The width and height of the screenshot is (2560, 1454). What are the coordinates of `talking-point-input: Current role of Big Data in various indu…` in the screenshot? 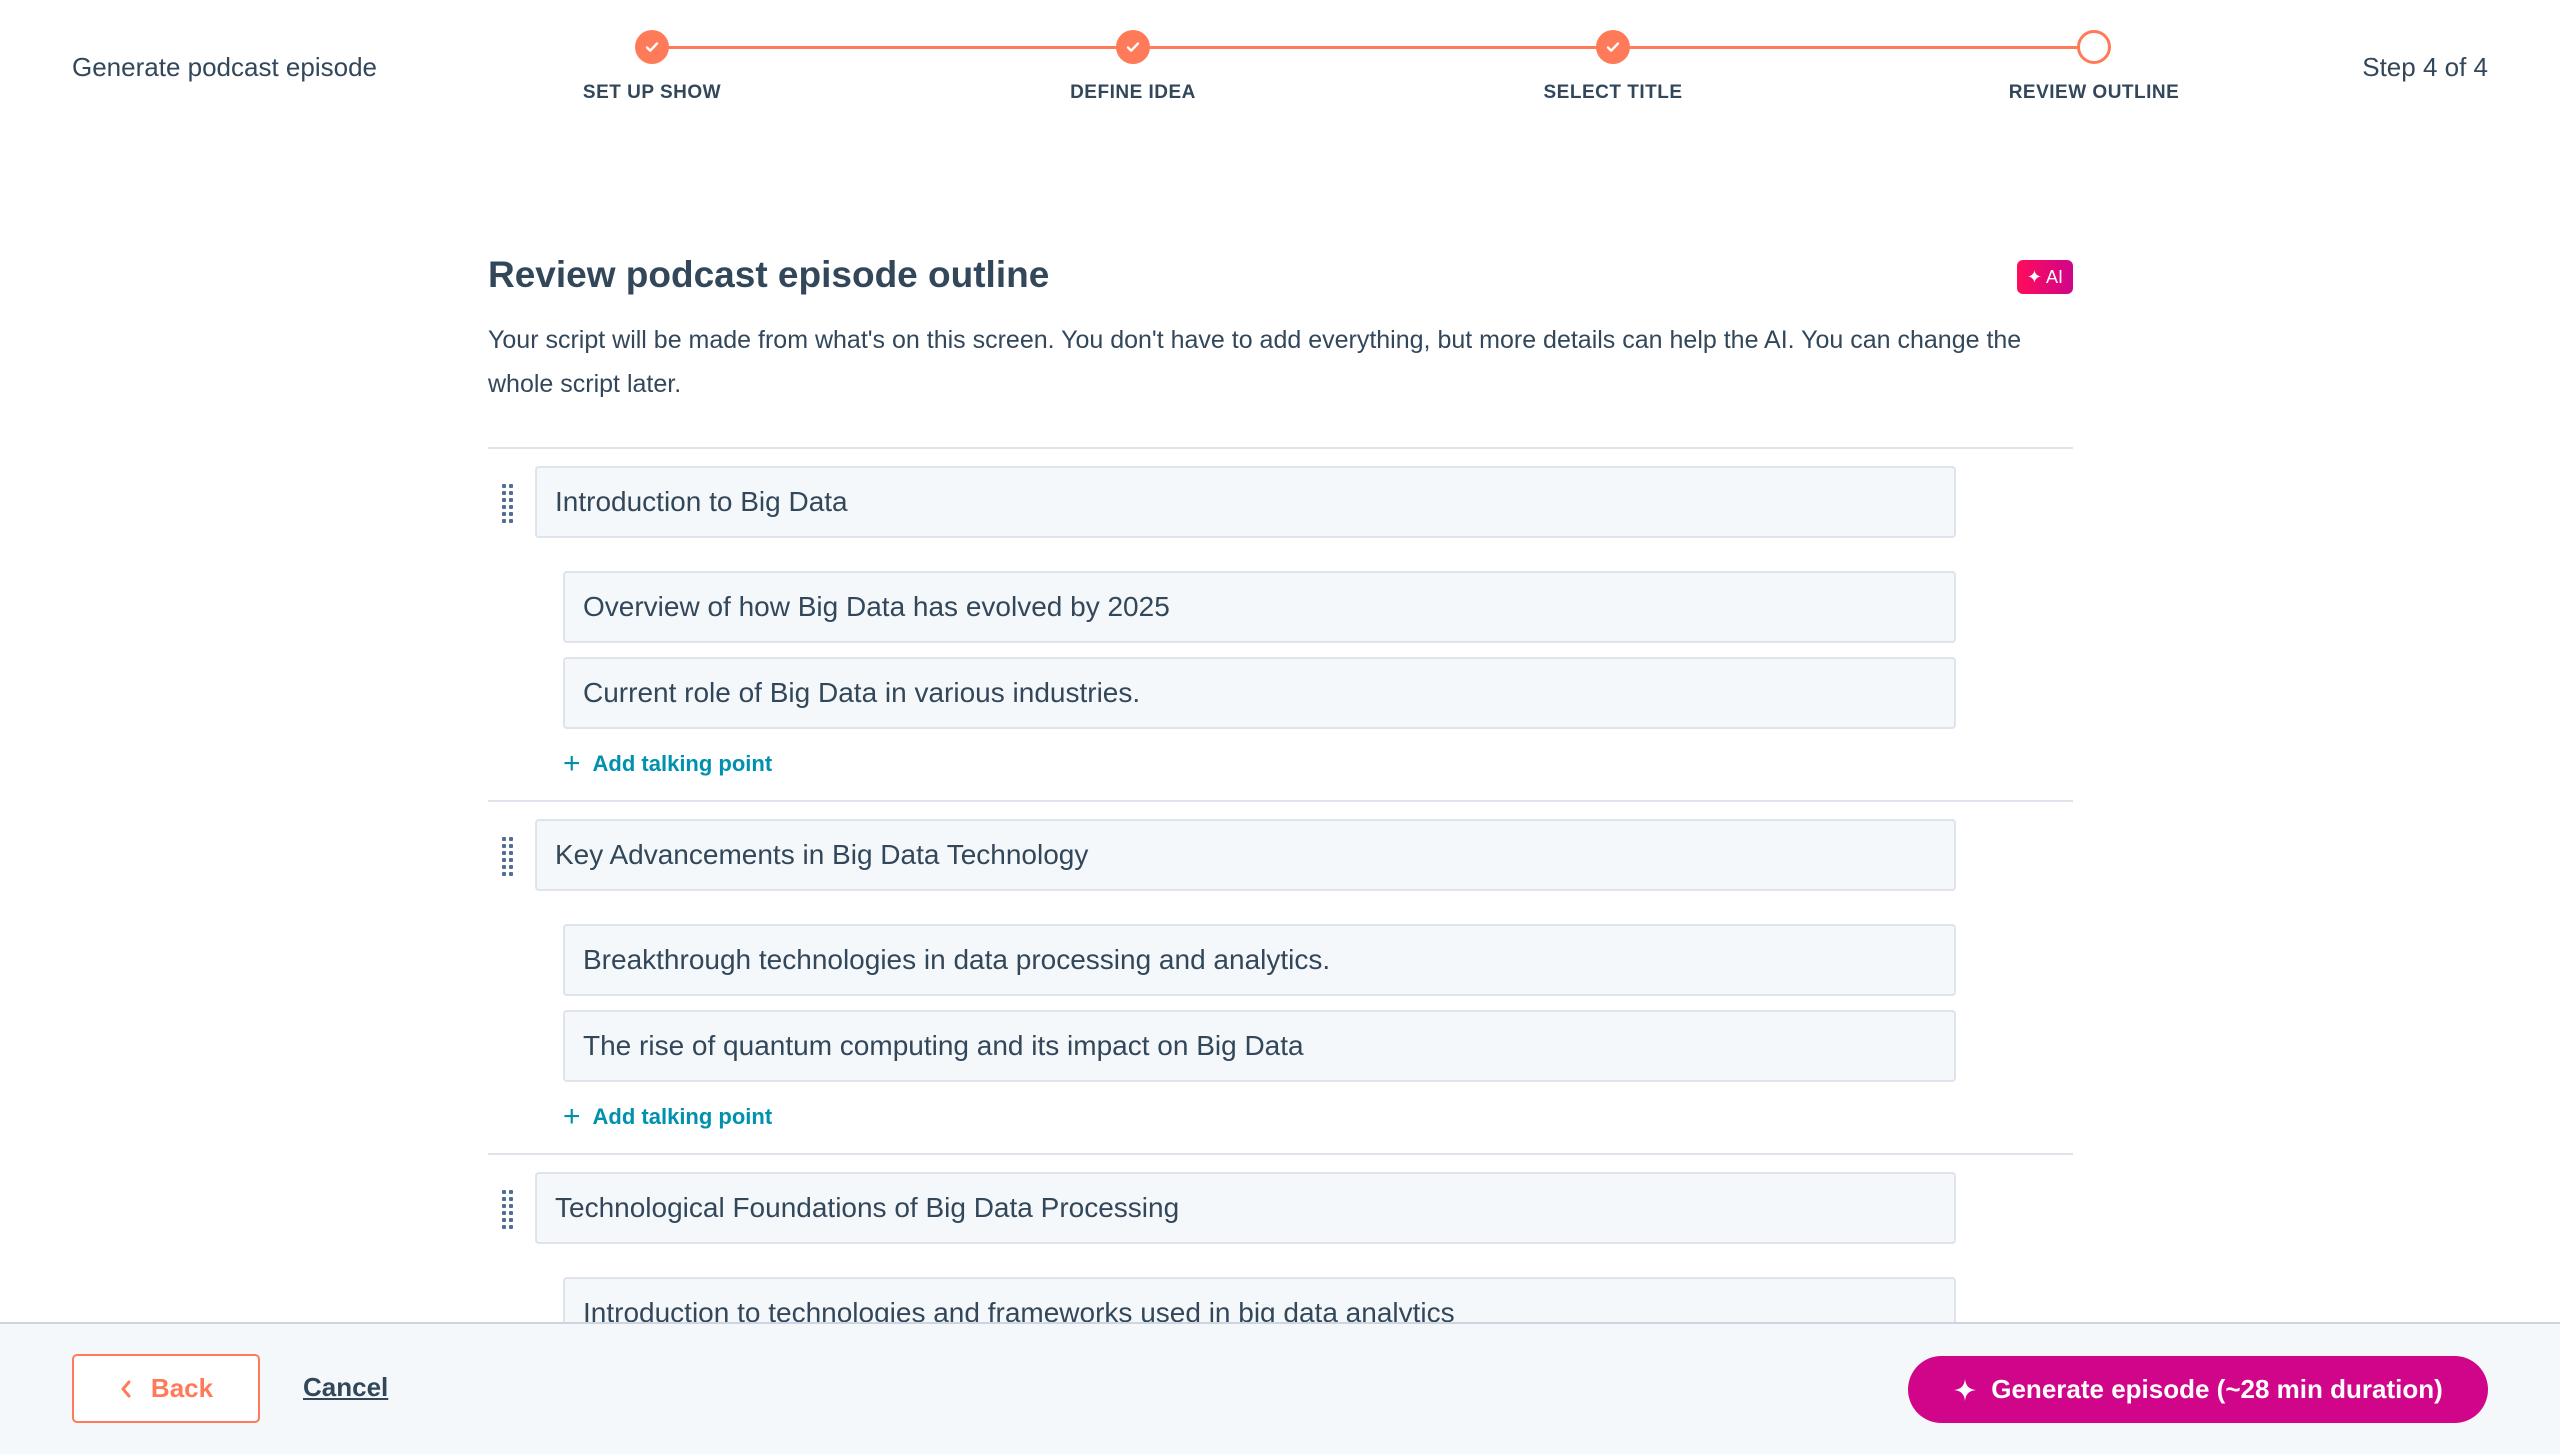 It's located at (1259, 693).